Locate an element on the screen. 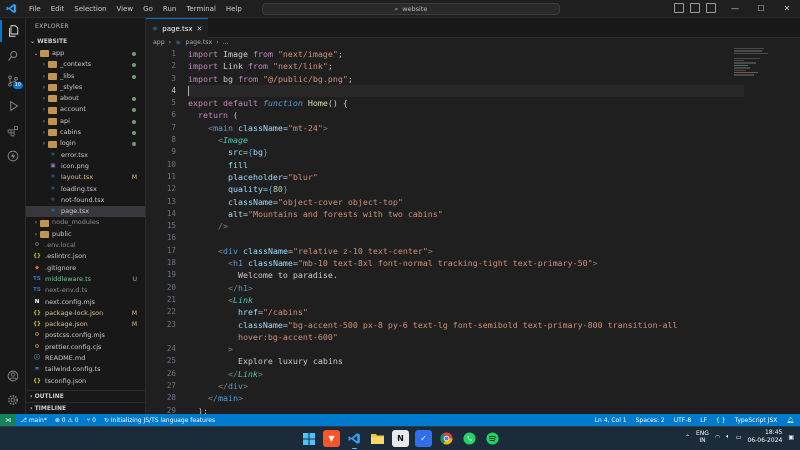 The width and height of the screenshot is (800, 450). menu-item-help: Help is located at coordinates (234, 9).